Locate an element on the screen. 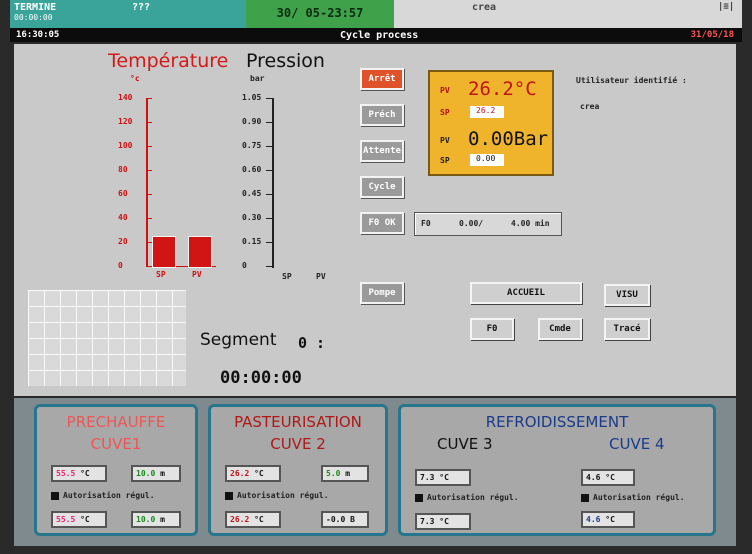 The image size is (752, 554). cuve3-temp2-field: 7.3 °C is located at coordinates (443, 521).